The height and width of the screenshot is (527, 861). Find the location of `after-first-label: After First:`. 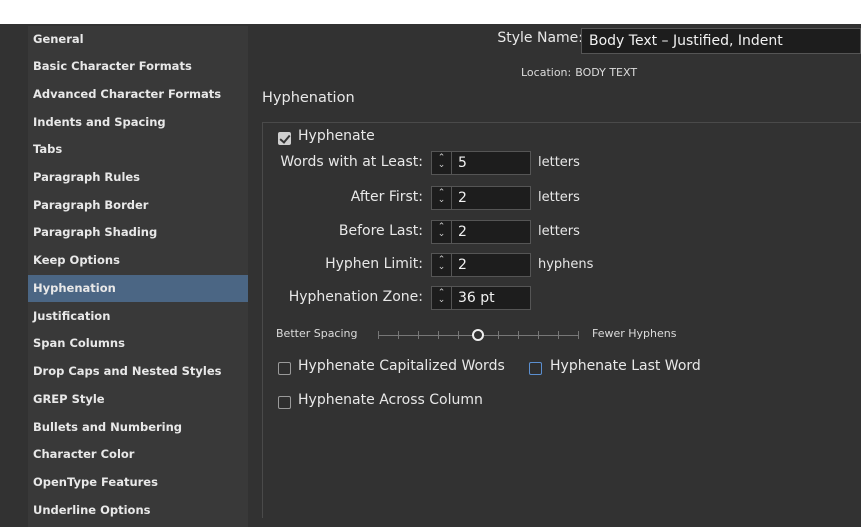

after-first-label: After First: is located at coordinates (386, 197).